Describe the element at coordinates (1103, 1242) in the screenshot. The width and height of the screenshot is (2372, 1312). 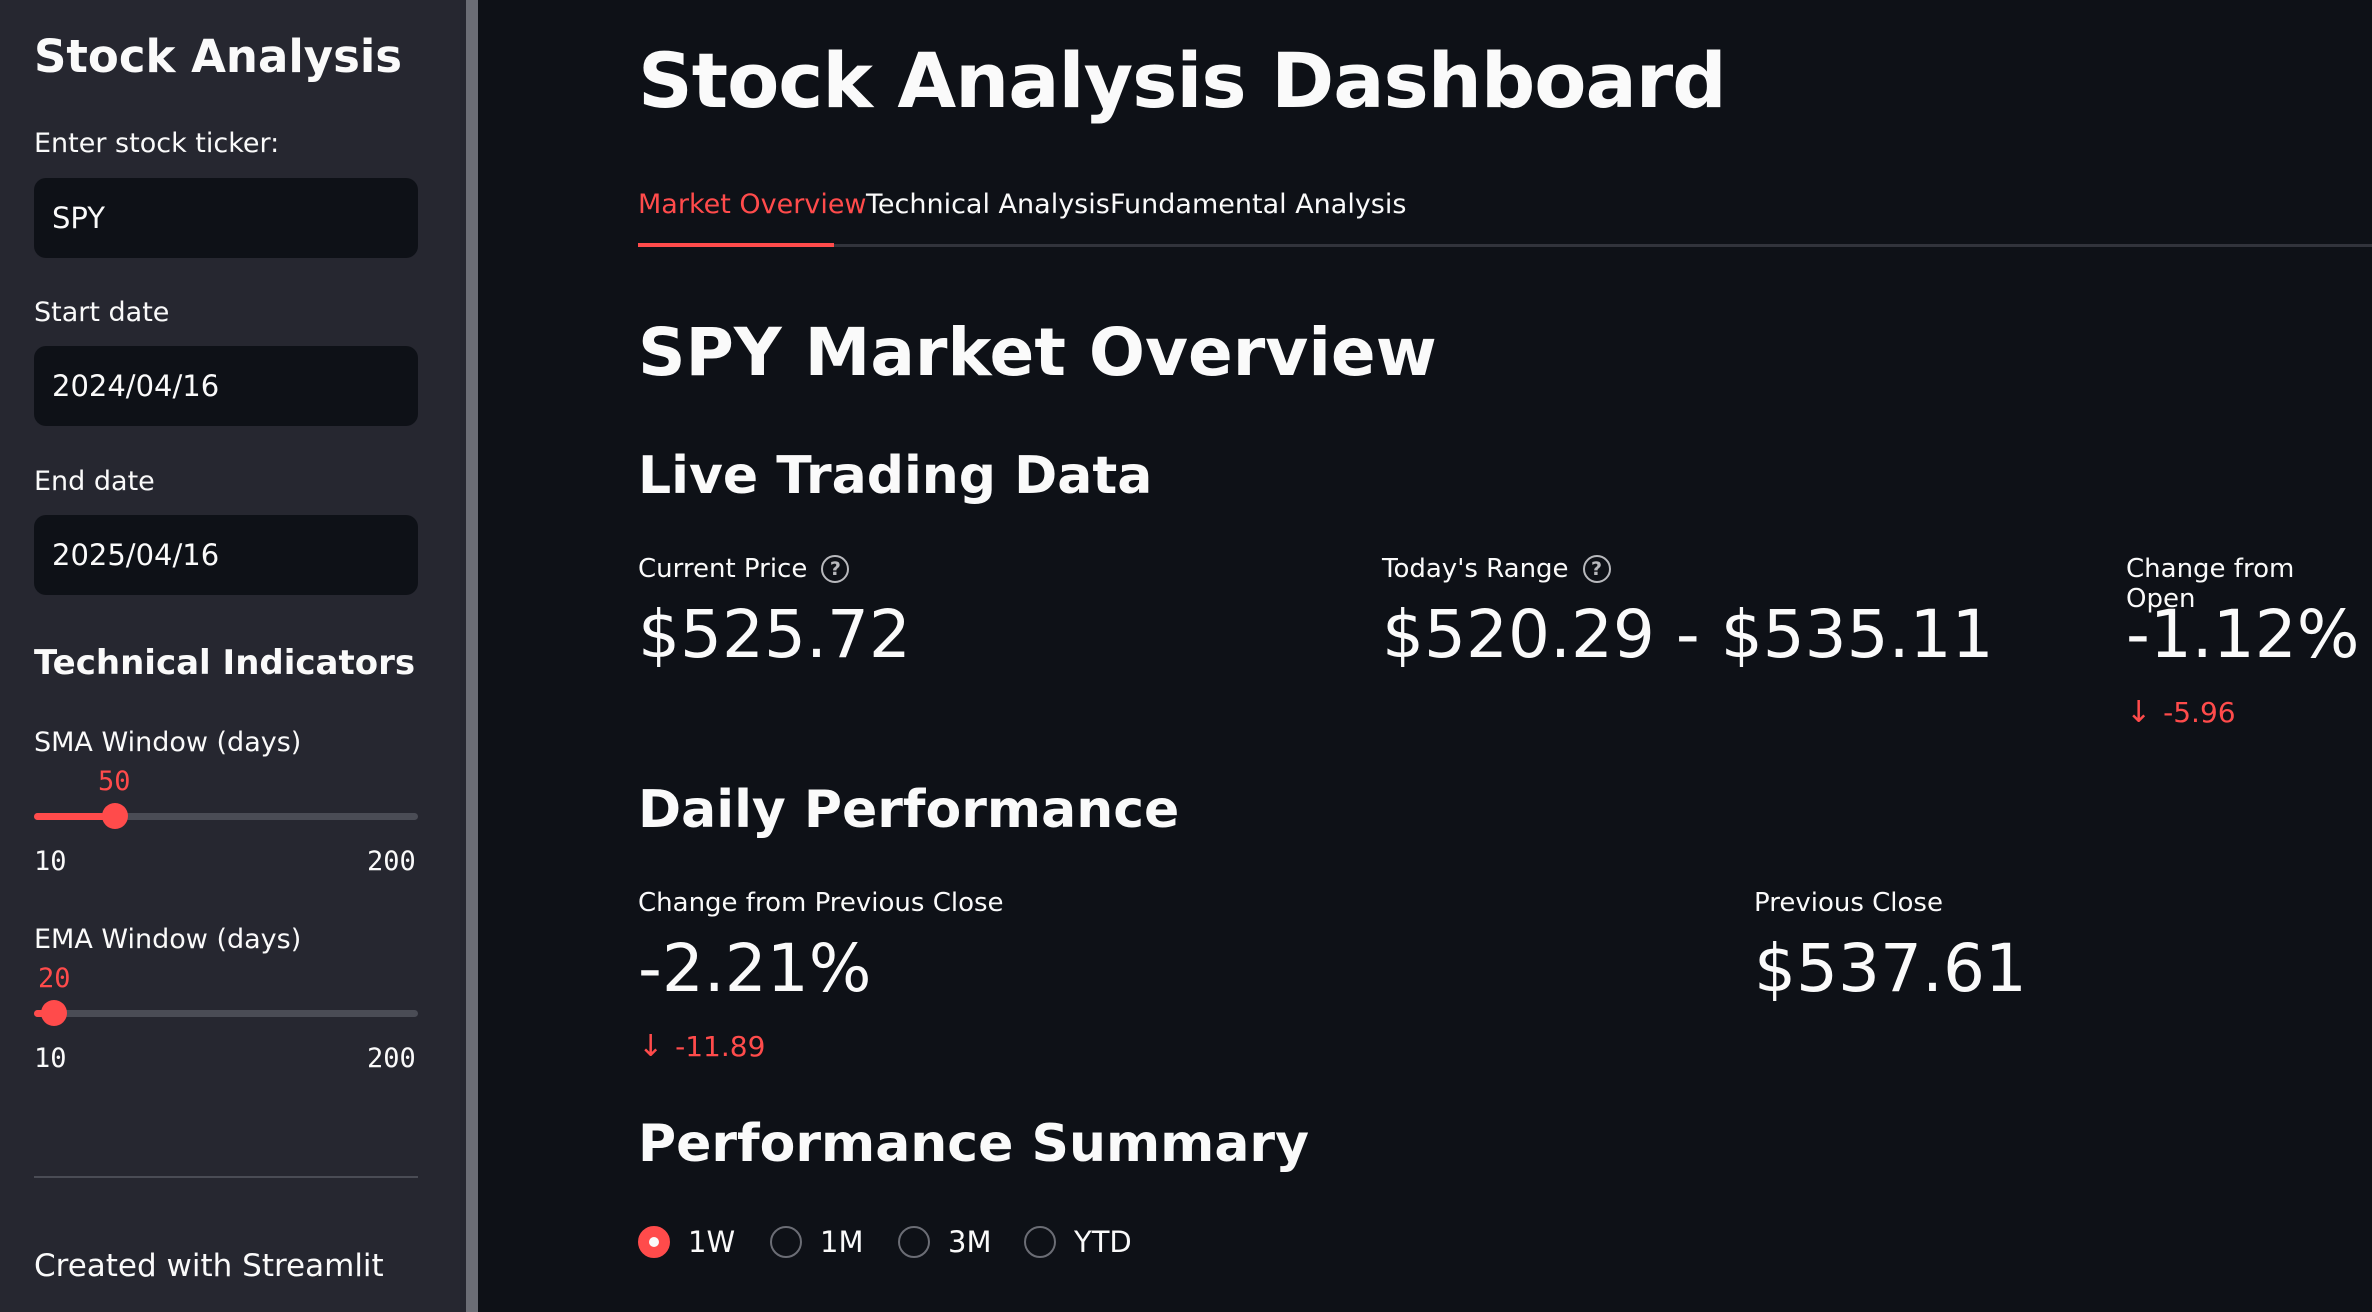
I see `radio-label: YTD` at that location.